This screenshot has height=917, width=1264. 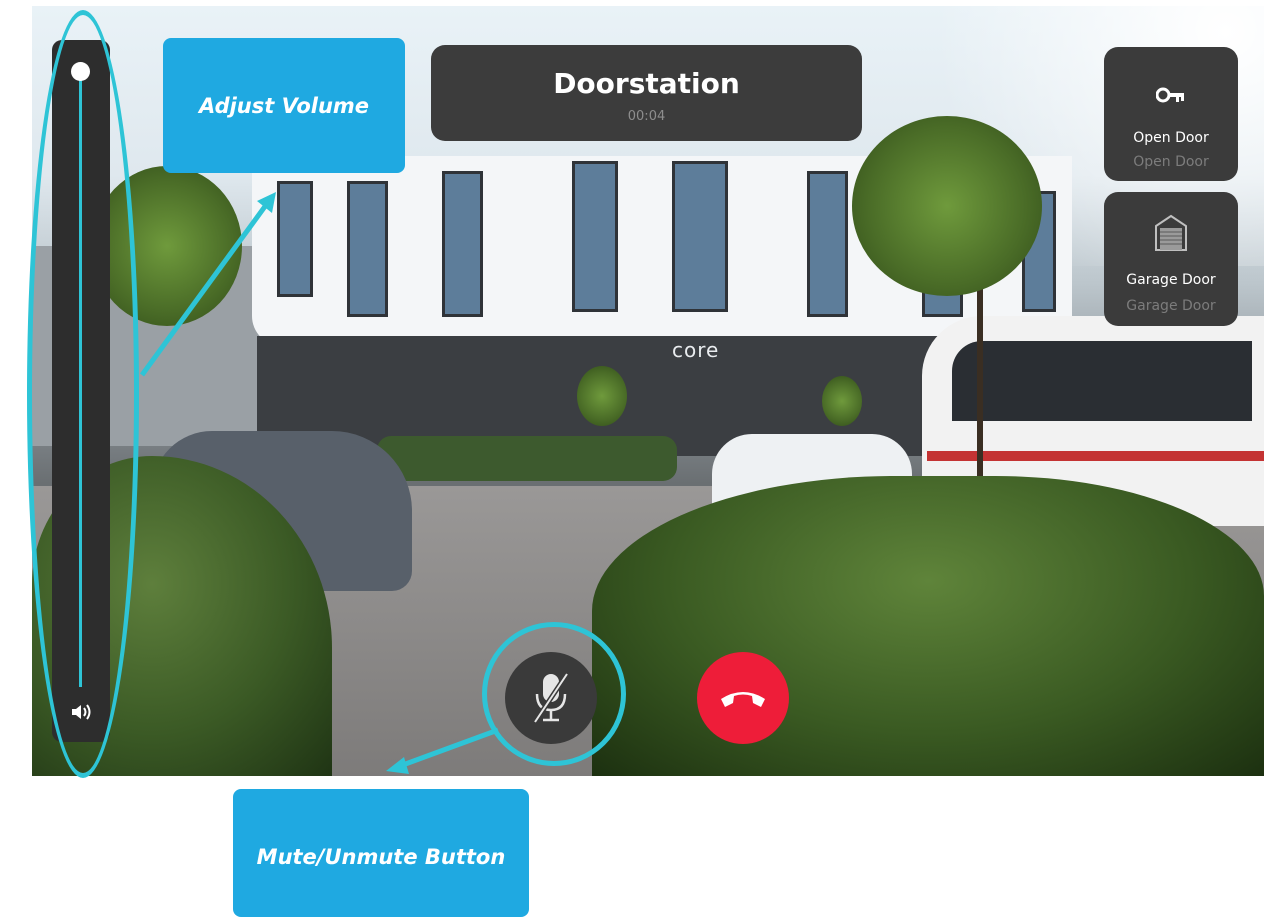 I want to click on volume-callout: Adjust Volume, so click(x=284, y=105).